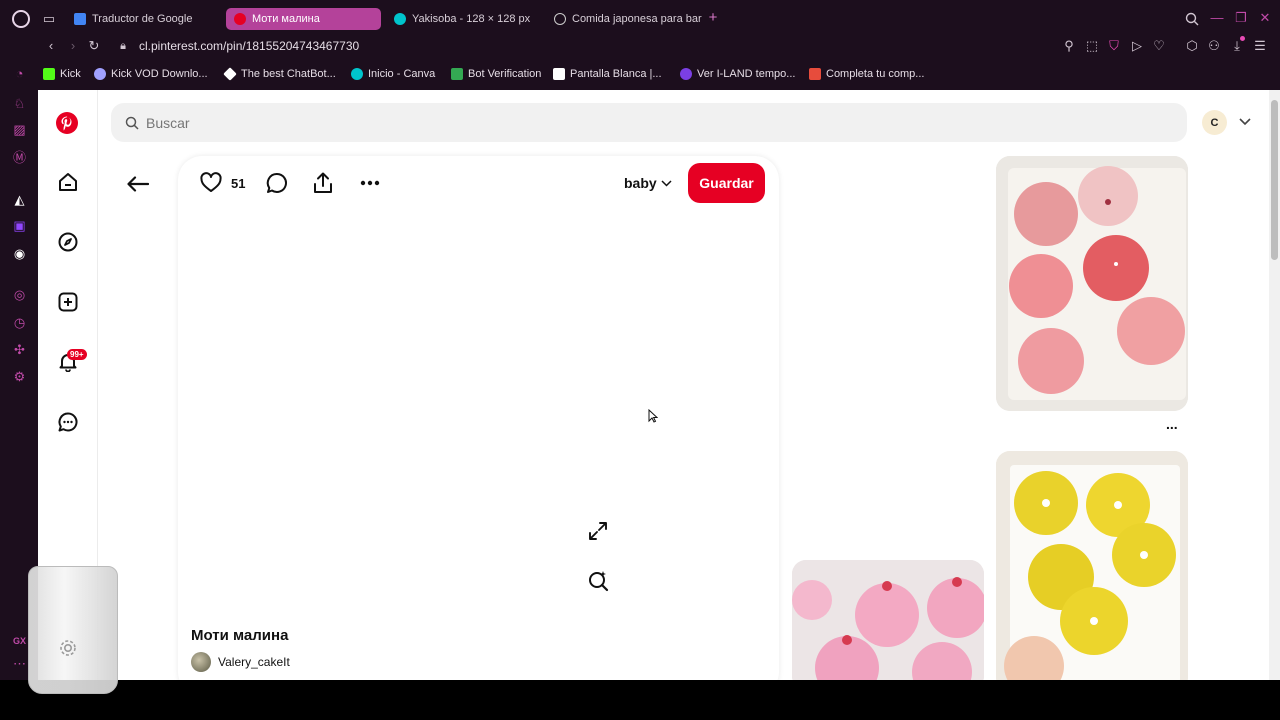 Image resolution: width=1280 pixels, height=720 pixels. I want to click on home-icon, so click(68, 182).